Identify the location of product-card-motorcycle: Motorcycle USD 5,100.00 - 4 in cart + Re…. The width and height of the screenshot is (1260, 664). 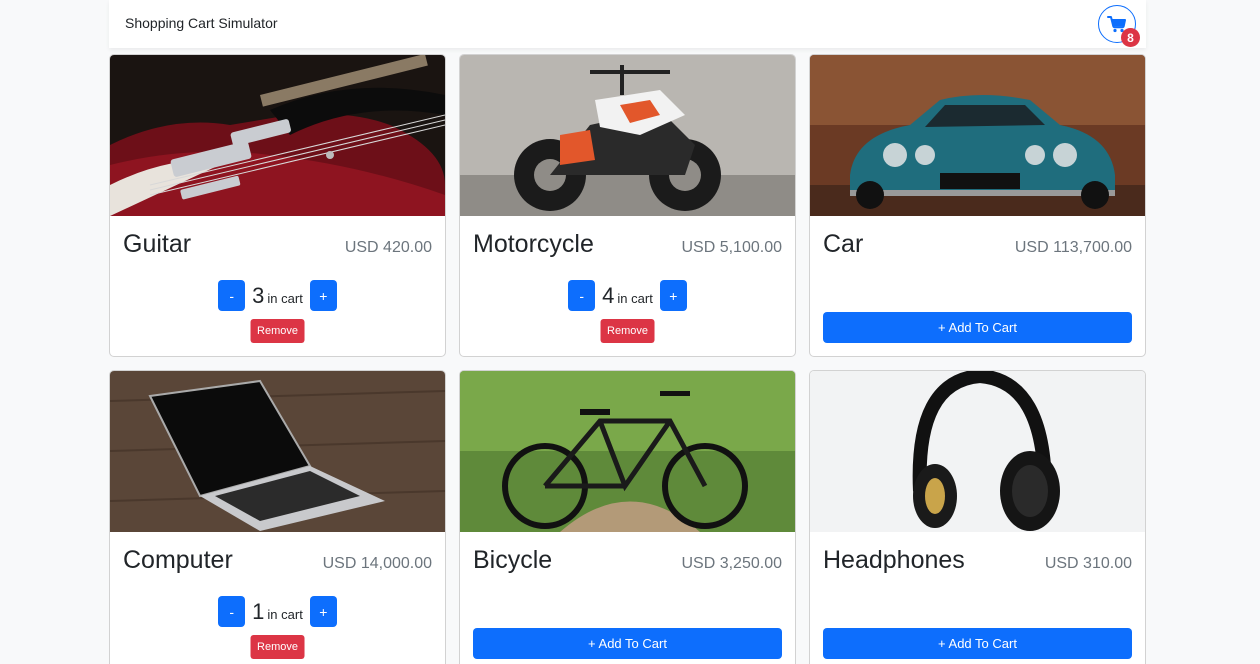
(627, 205).